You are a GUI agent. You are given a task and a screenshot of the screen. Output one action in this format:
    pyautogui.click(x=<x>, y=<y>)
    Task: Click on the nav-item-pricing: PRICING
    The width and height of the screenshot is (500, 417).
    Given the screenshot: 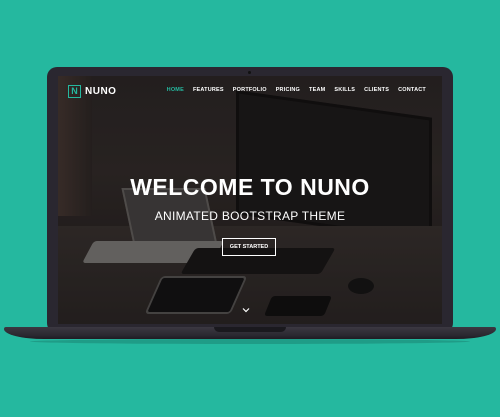 What is the action you would take?
    pyautogui.click(x=288, y=90)
    